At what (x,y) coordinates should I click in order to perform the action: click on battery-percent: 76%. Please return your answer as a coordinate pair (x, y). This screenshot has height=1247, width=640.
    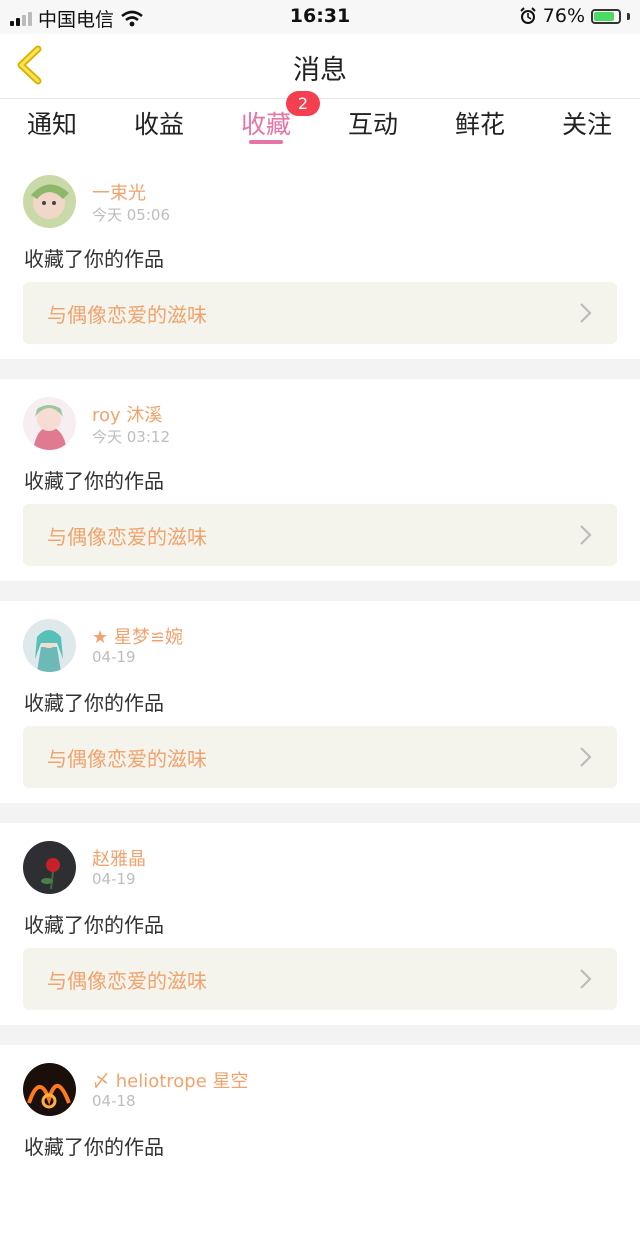
    Looking at the image, I should click on (563, 16).